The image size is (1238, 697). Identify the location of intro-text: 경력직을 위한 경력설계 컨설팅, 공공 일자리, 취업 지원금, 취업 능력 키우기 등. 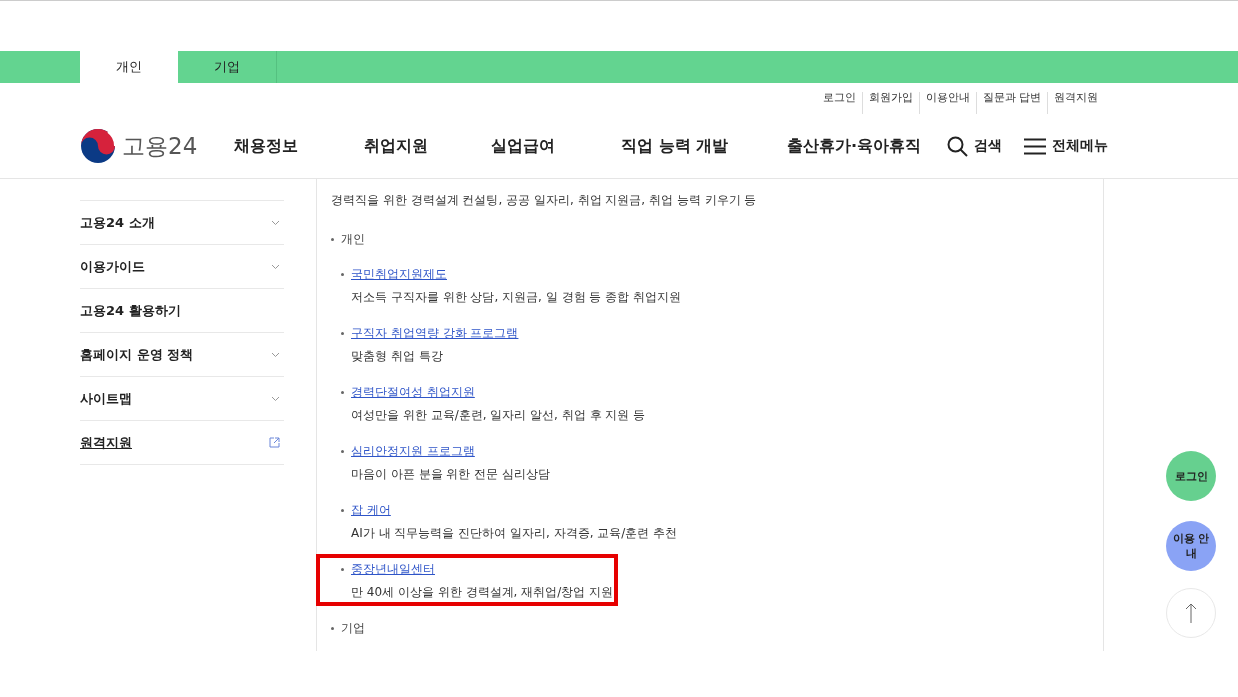
(544, 200).